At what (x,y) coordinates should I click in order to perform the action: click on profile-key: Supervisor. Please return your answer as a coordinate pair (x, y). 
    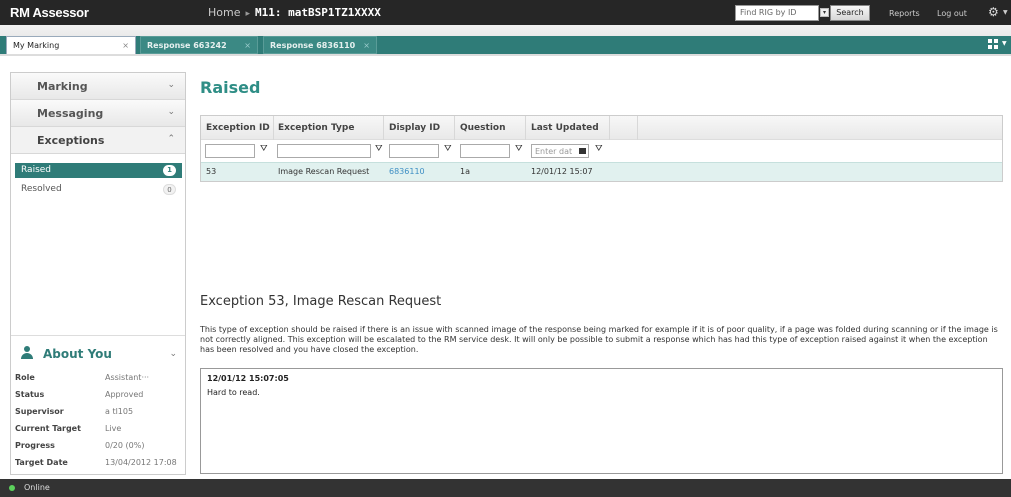
    Looking at the image, I should click on (39, 411).